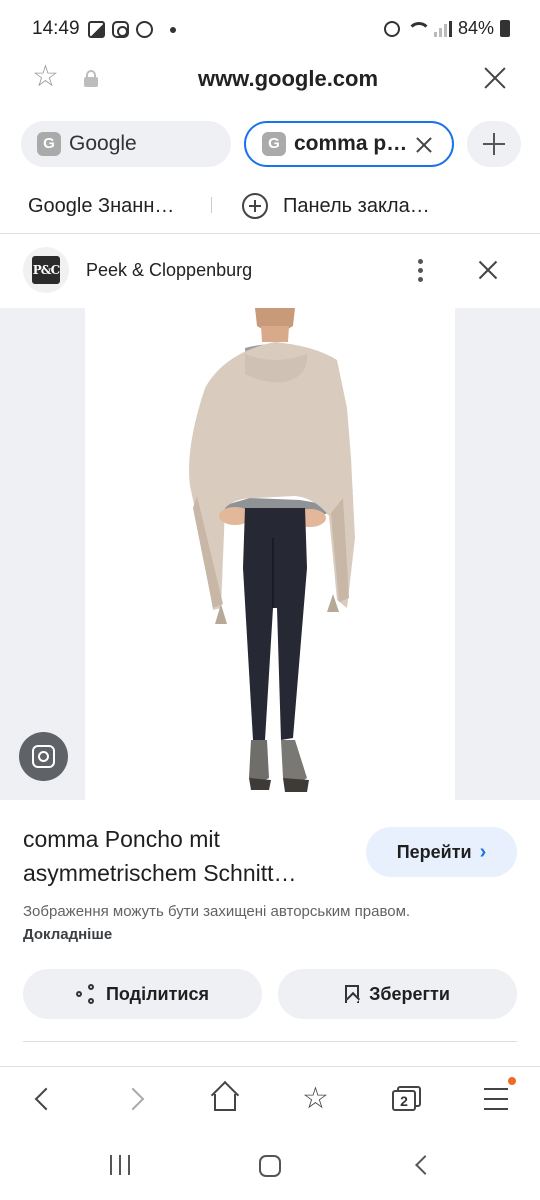 The height and width of the screenshot is (1200, 540). I want to click on share-icon, so click(85, 994).